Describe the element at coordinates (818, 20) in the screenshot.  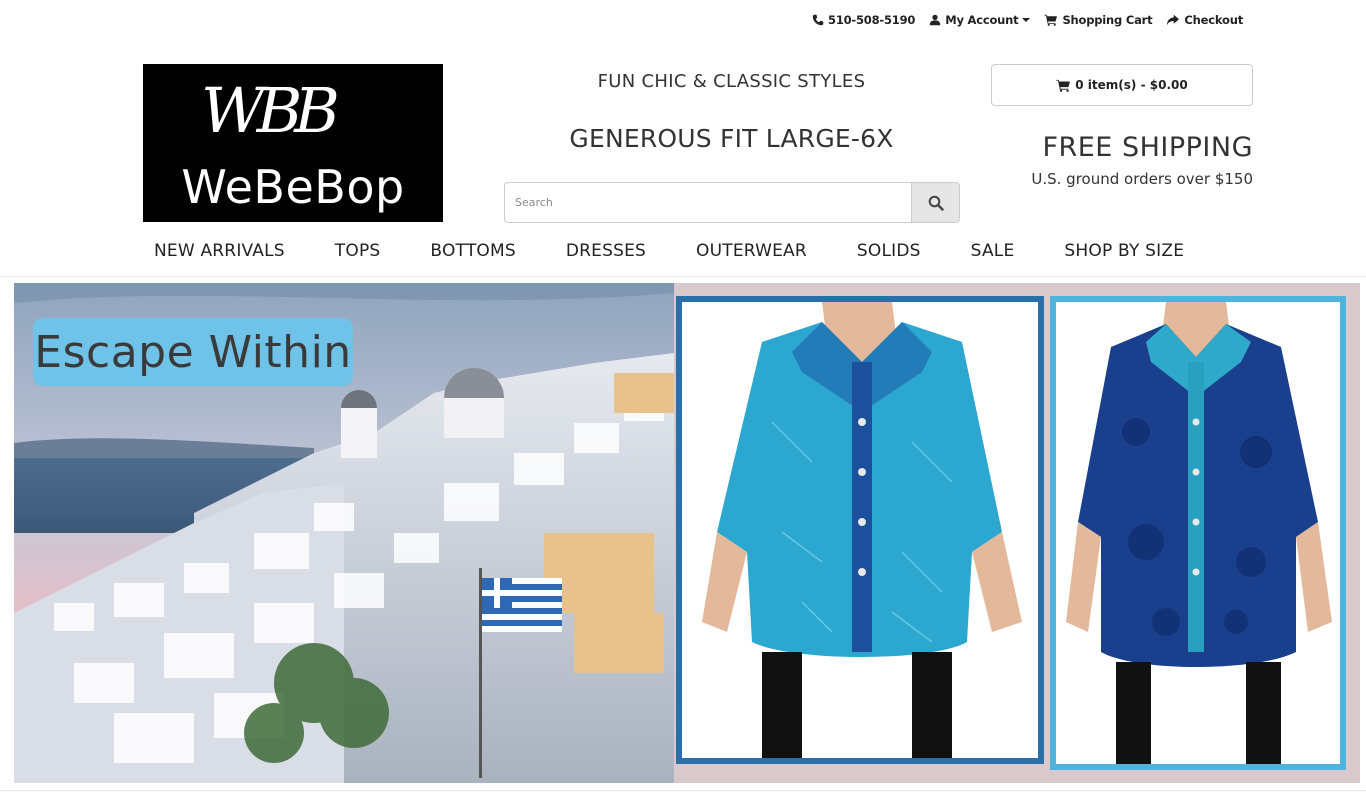
I see `phone-icon` at that location.